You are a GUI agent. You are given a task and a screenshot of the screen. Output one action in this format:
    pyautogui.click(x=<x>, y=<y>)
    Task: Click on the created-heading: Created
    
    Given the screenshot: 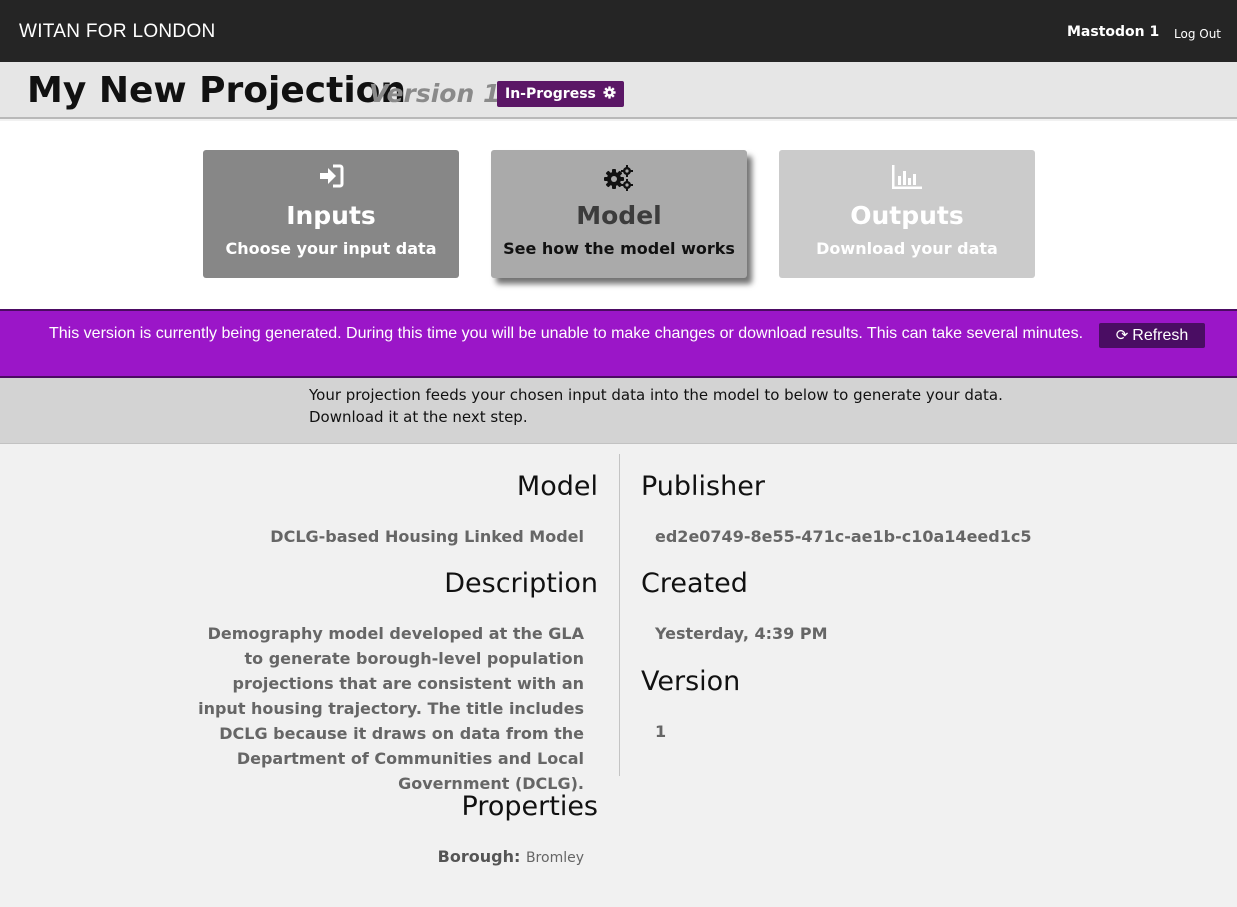 What is the action you would take?
    pyautogui.click(x=694, y=583)
    